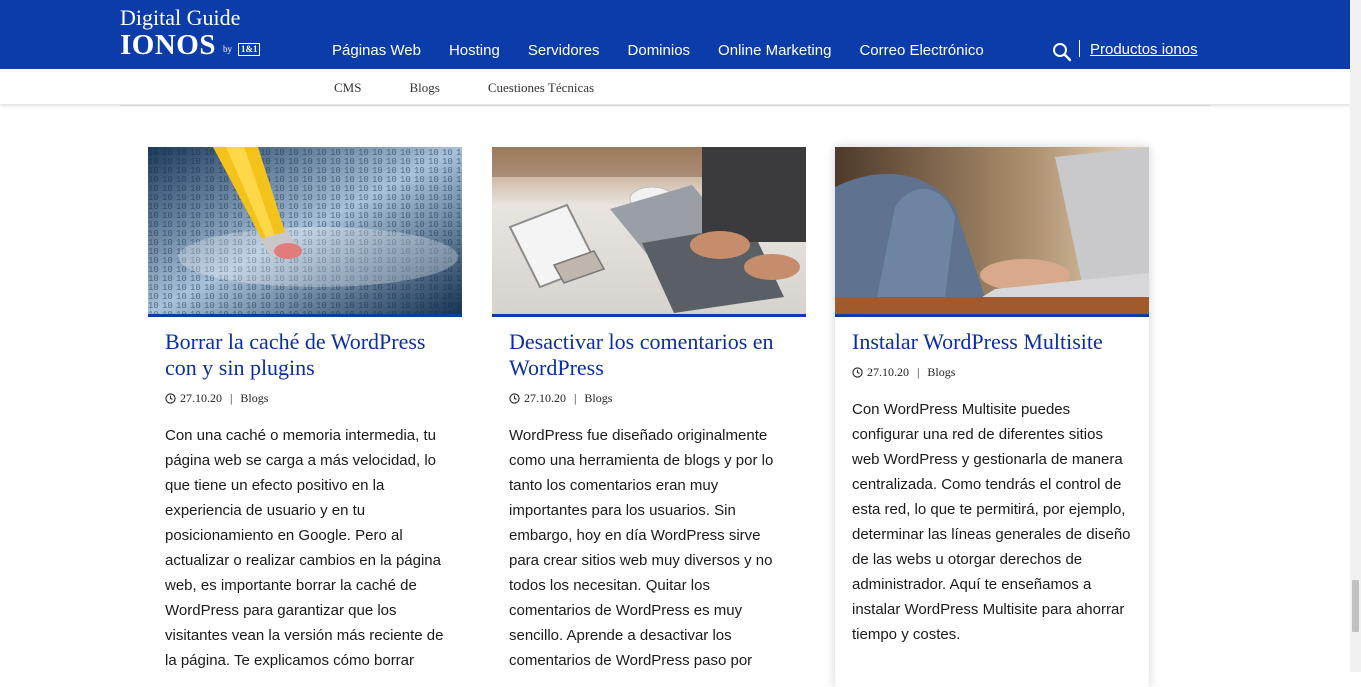 This screenshot has width=1361, height=687. I want to click on logo-digital-guide: Digital Guide, so click(180, 17).